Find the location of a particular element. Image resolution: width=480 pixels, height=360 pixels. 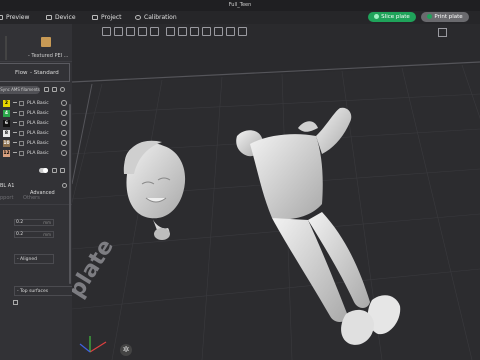

settings-tabs: pport Others is located at coordinates (20, 198).